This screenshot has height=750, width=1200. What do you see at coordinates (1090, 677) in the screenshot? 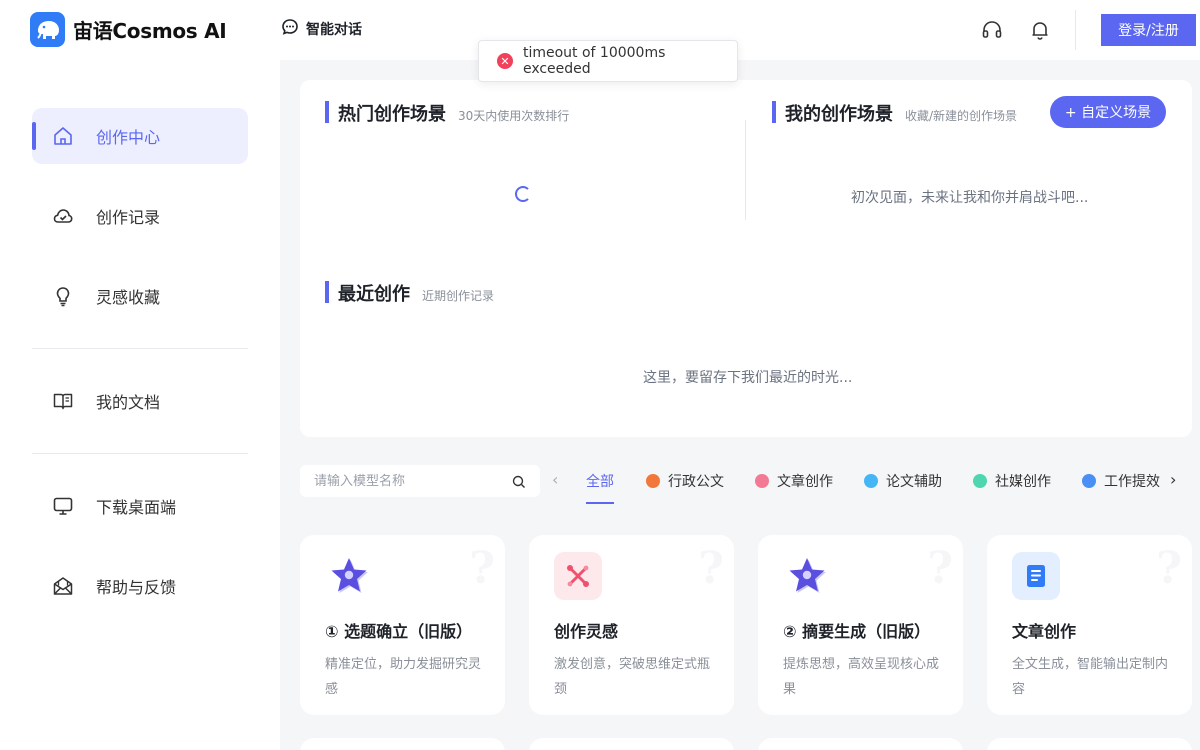
I see `card-description: 全文生成，智能输出定制内容` at bounding box center [1090, 677].